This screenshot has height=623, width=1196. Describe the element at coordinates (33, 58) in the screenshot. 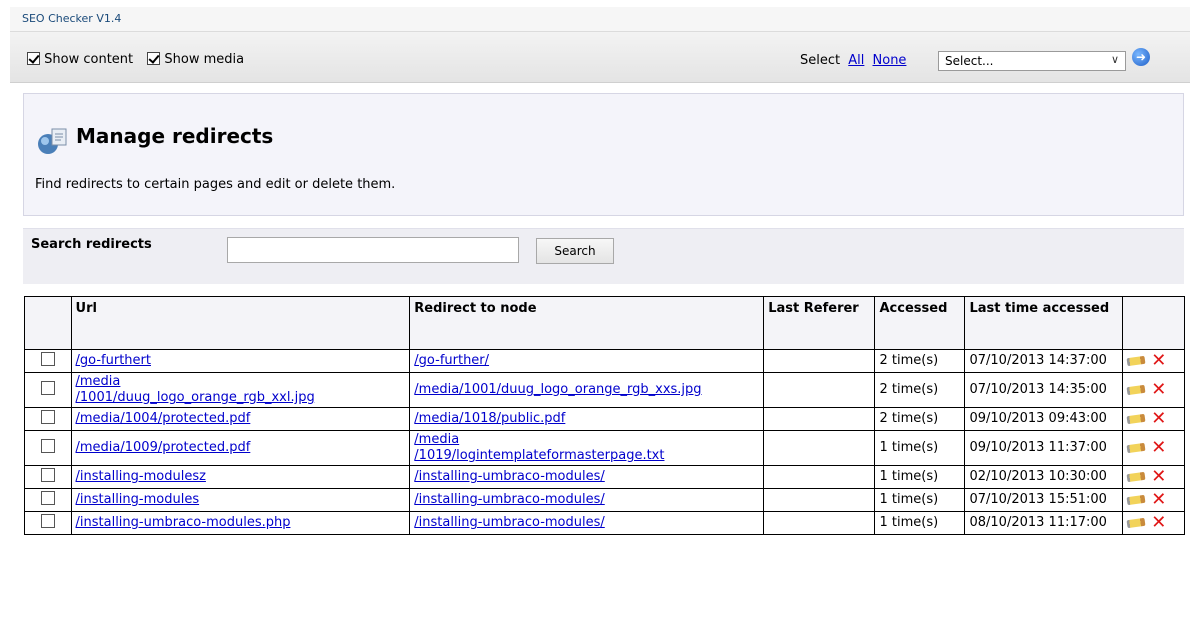

I see `show-content-checkbox` at that location.